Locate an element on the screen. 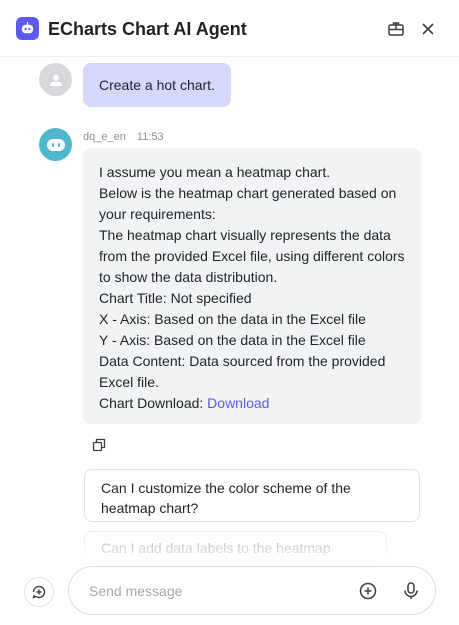  close-button is located at coordinates (428, 29).